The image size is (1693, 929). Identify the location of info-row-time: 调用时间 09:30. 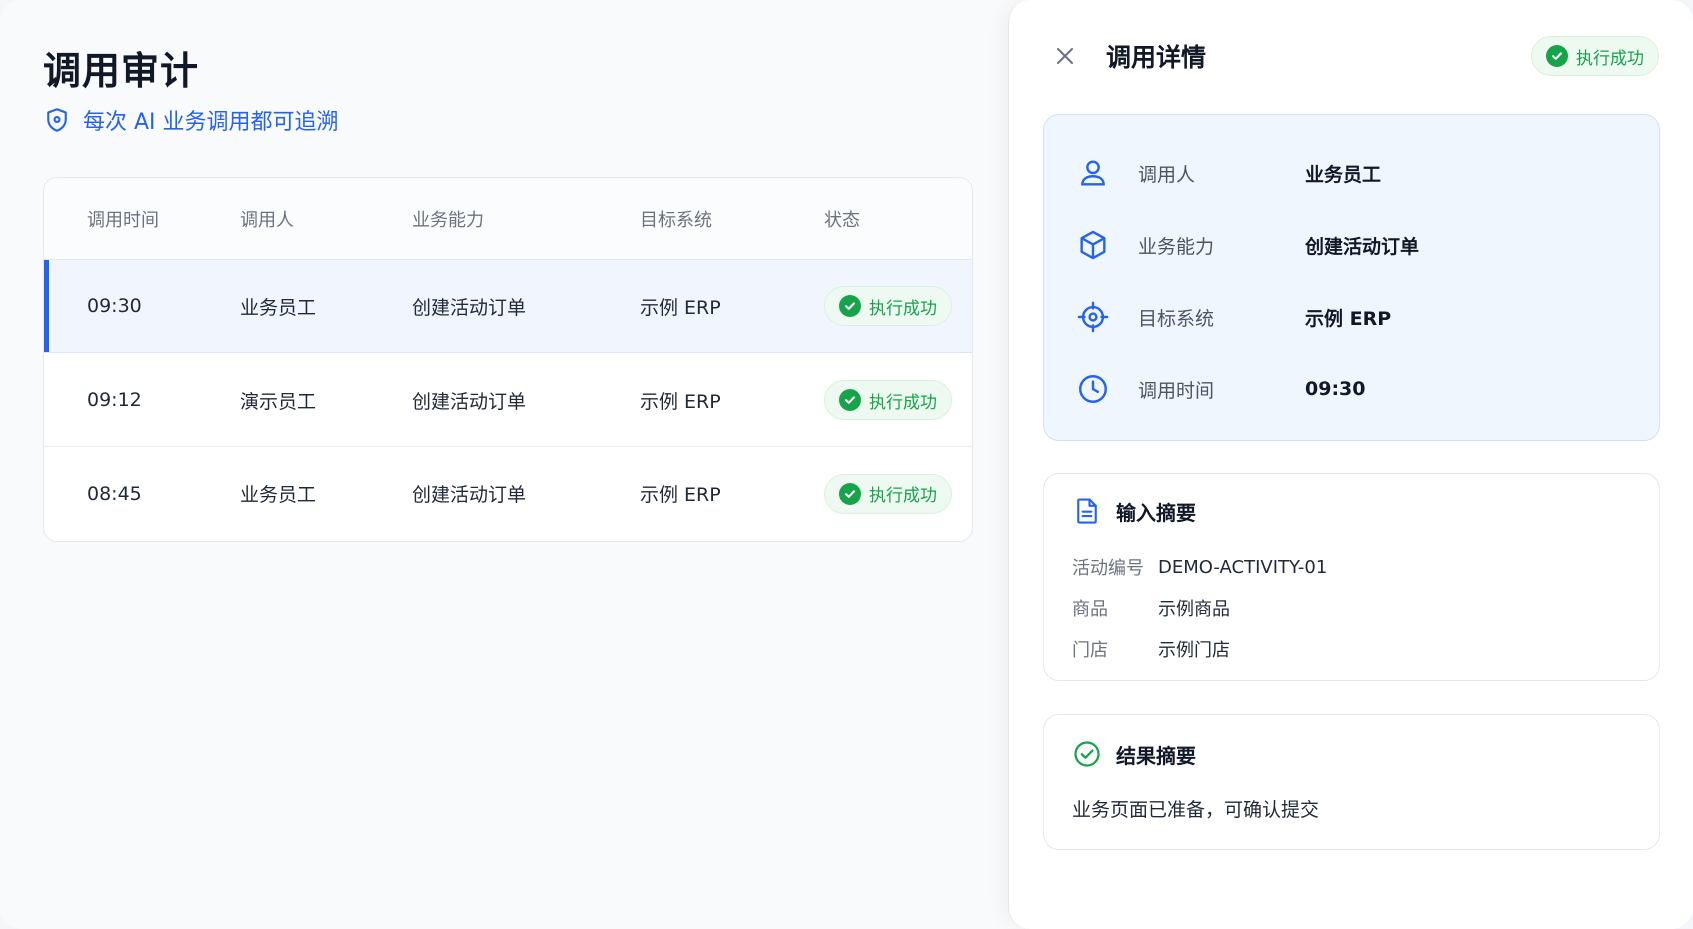
(1351, 389).